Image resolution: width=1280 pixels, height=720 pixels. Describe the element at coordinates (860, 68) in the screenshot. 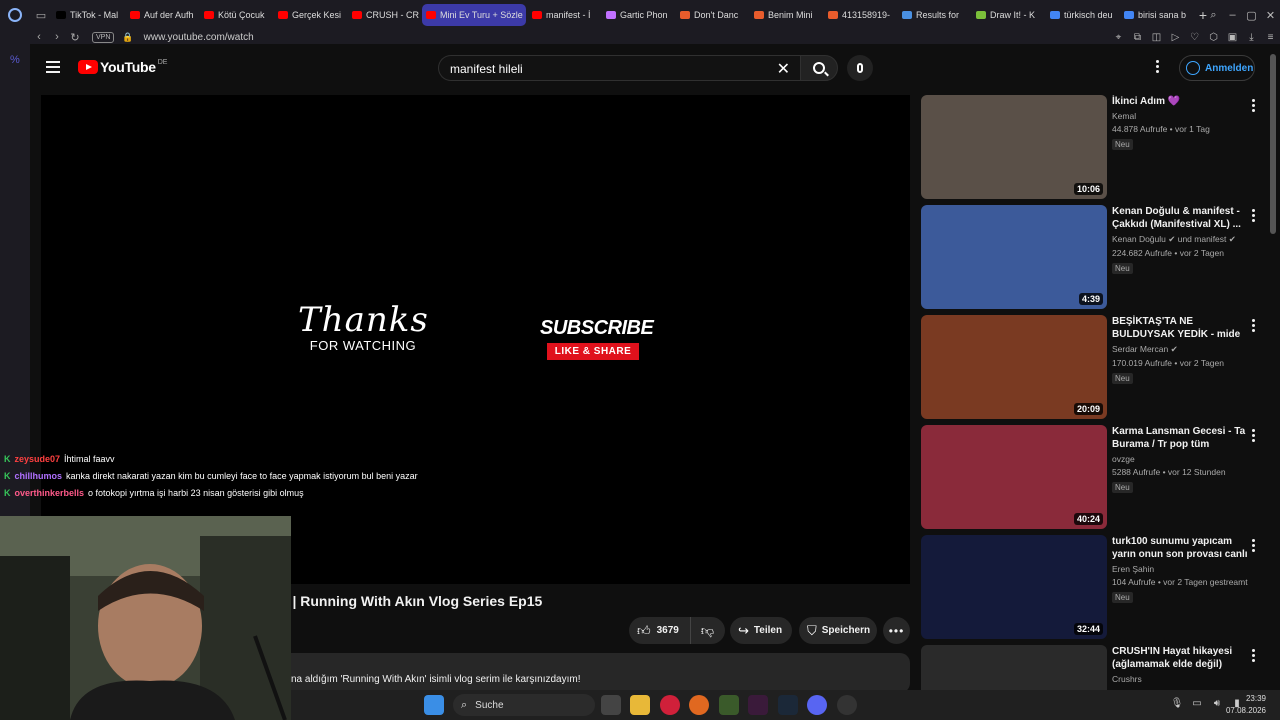

I see `voice-search-button` at that location.